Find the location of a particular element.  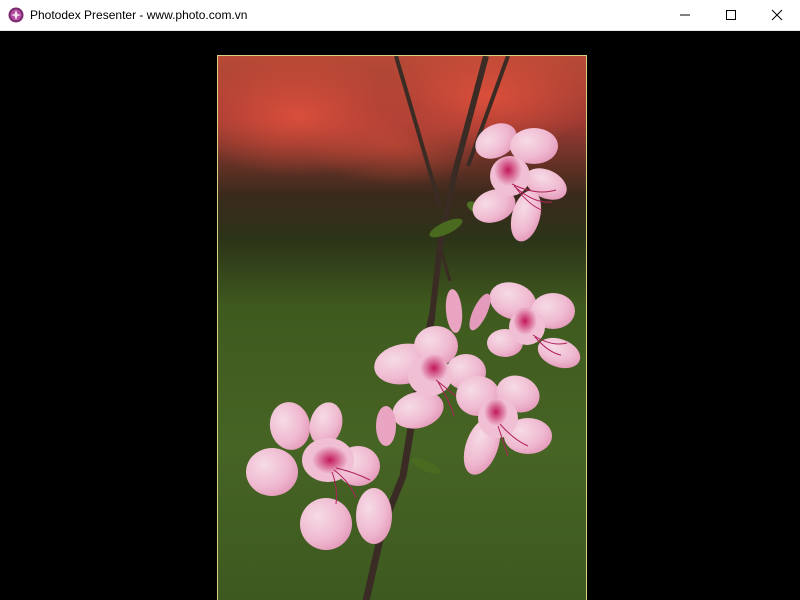

minimize-icon is located at coordinates (685, 15).